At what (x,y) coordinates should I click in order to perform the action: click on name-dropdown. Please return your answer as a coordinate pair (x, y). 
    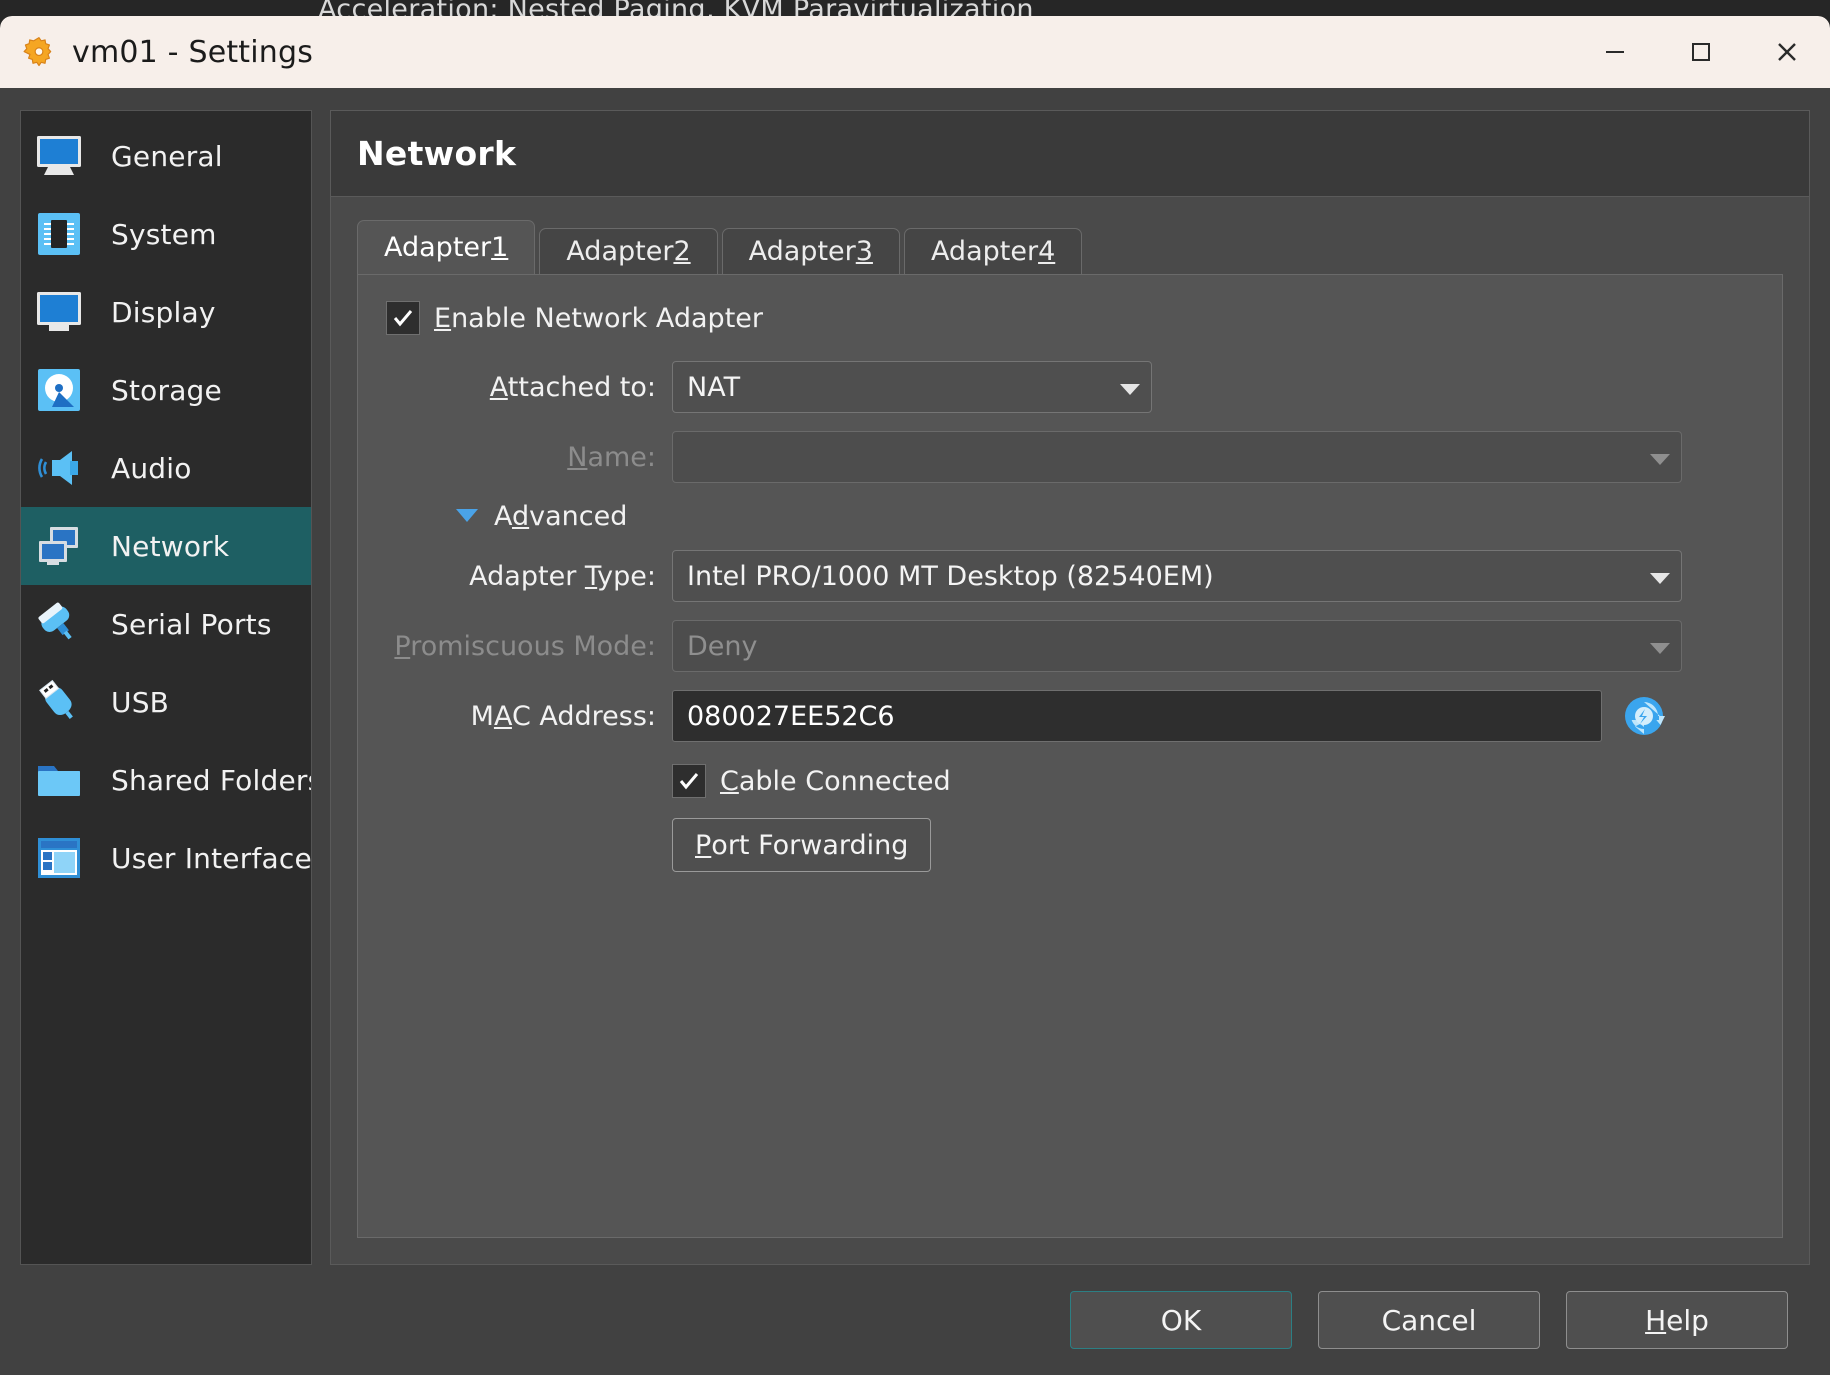
    Looking at the image, I should click on (1177, 457).